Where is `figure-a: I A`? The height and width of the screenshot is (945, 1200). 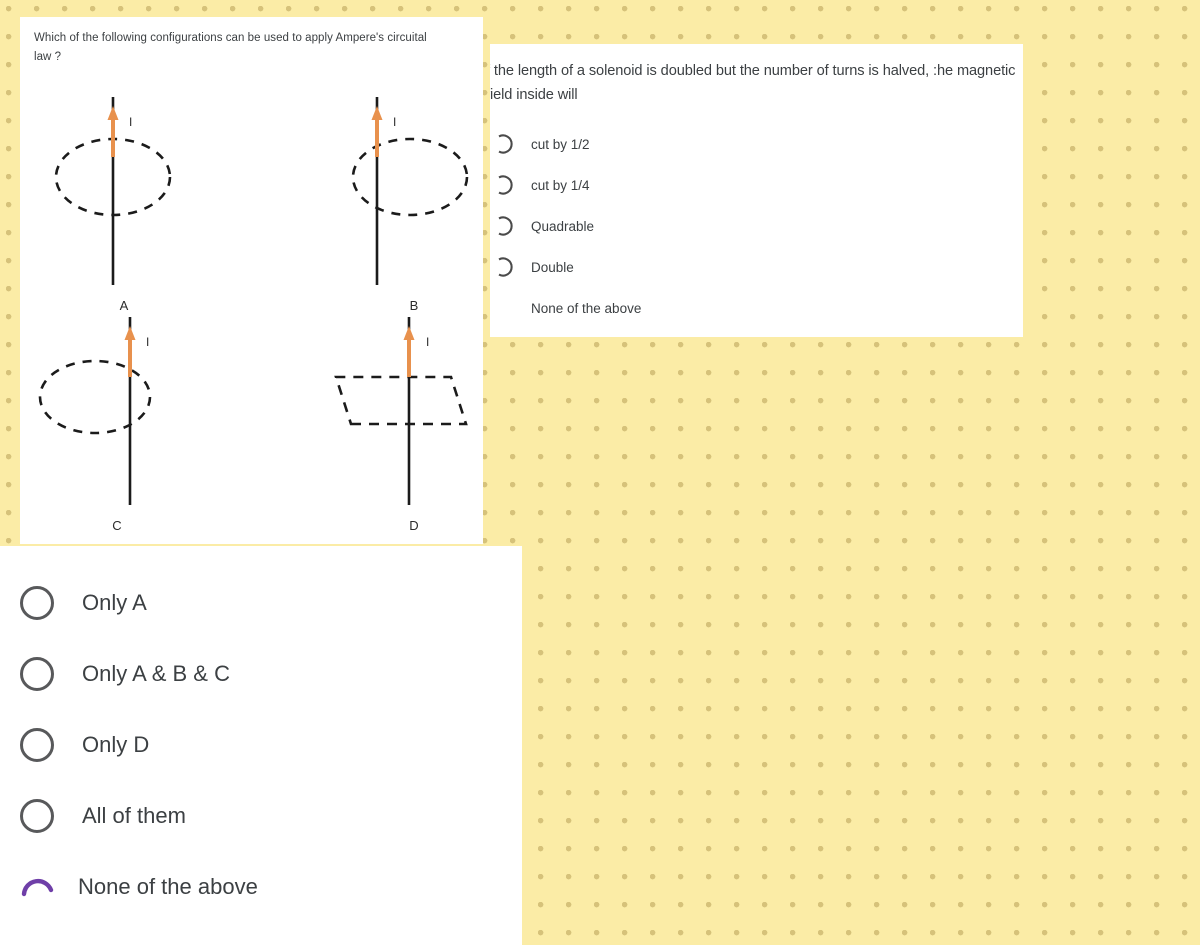 figure-a: I A is located at coordinates (125, 202).